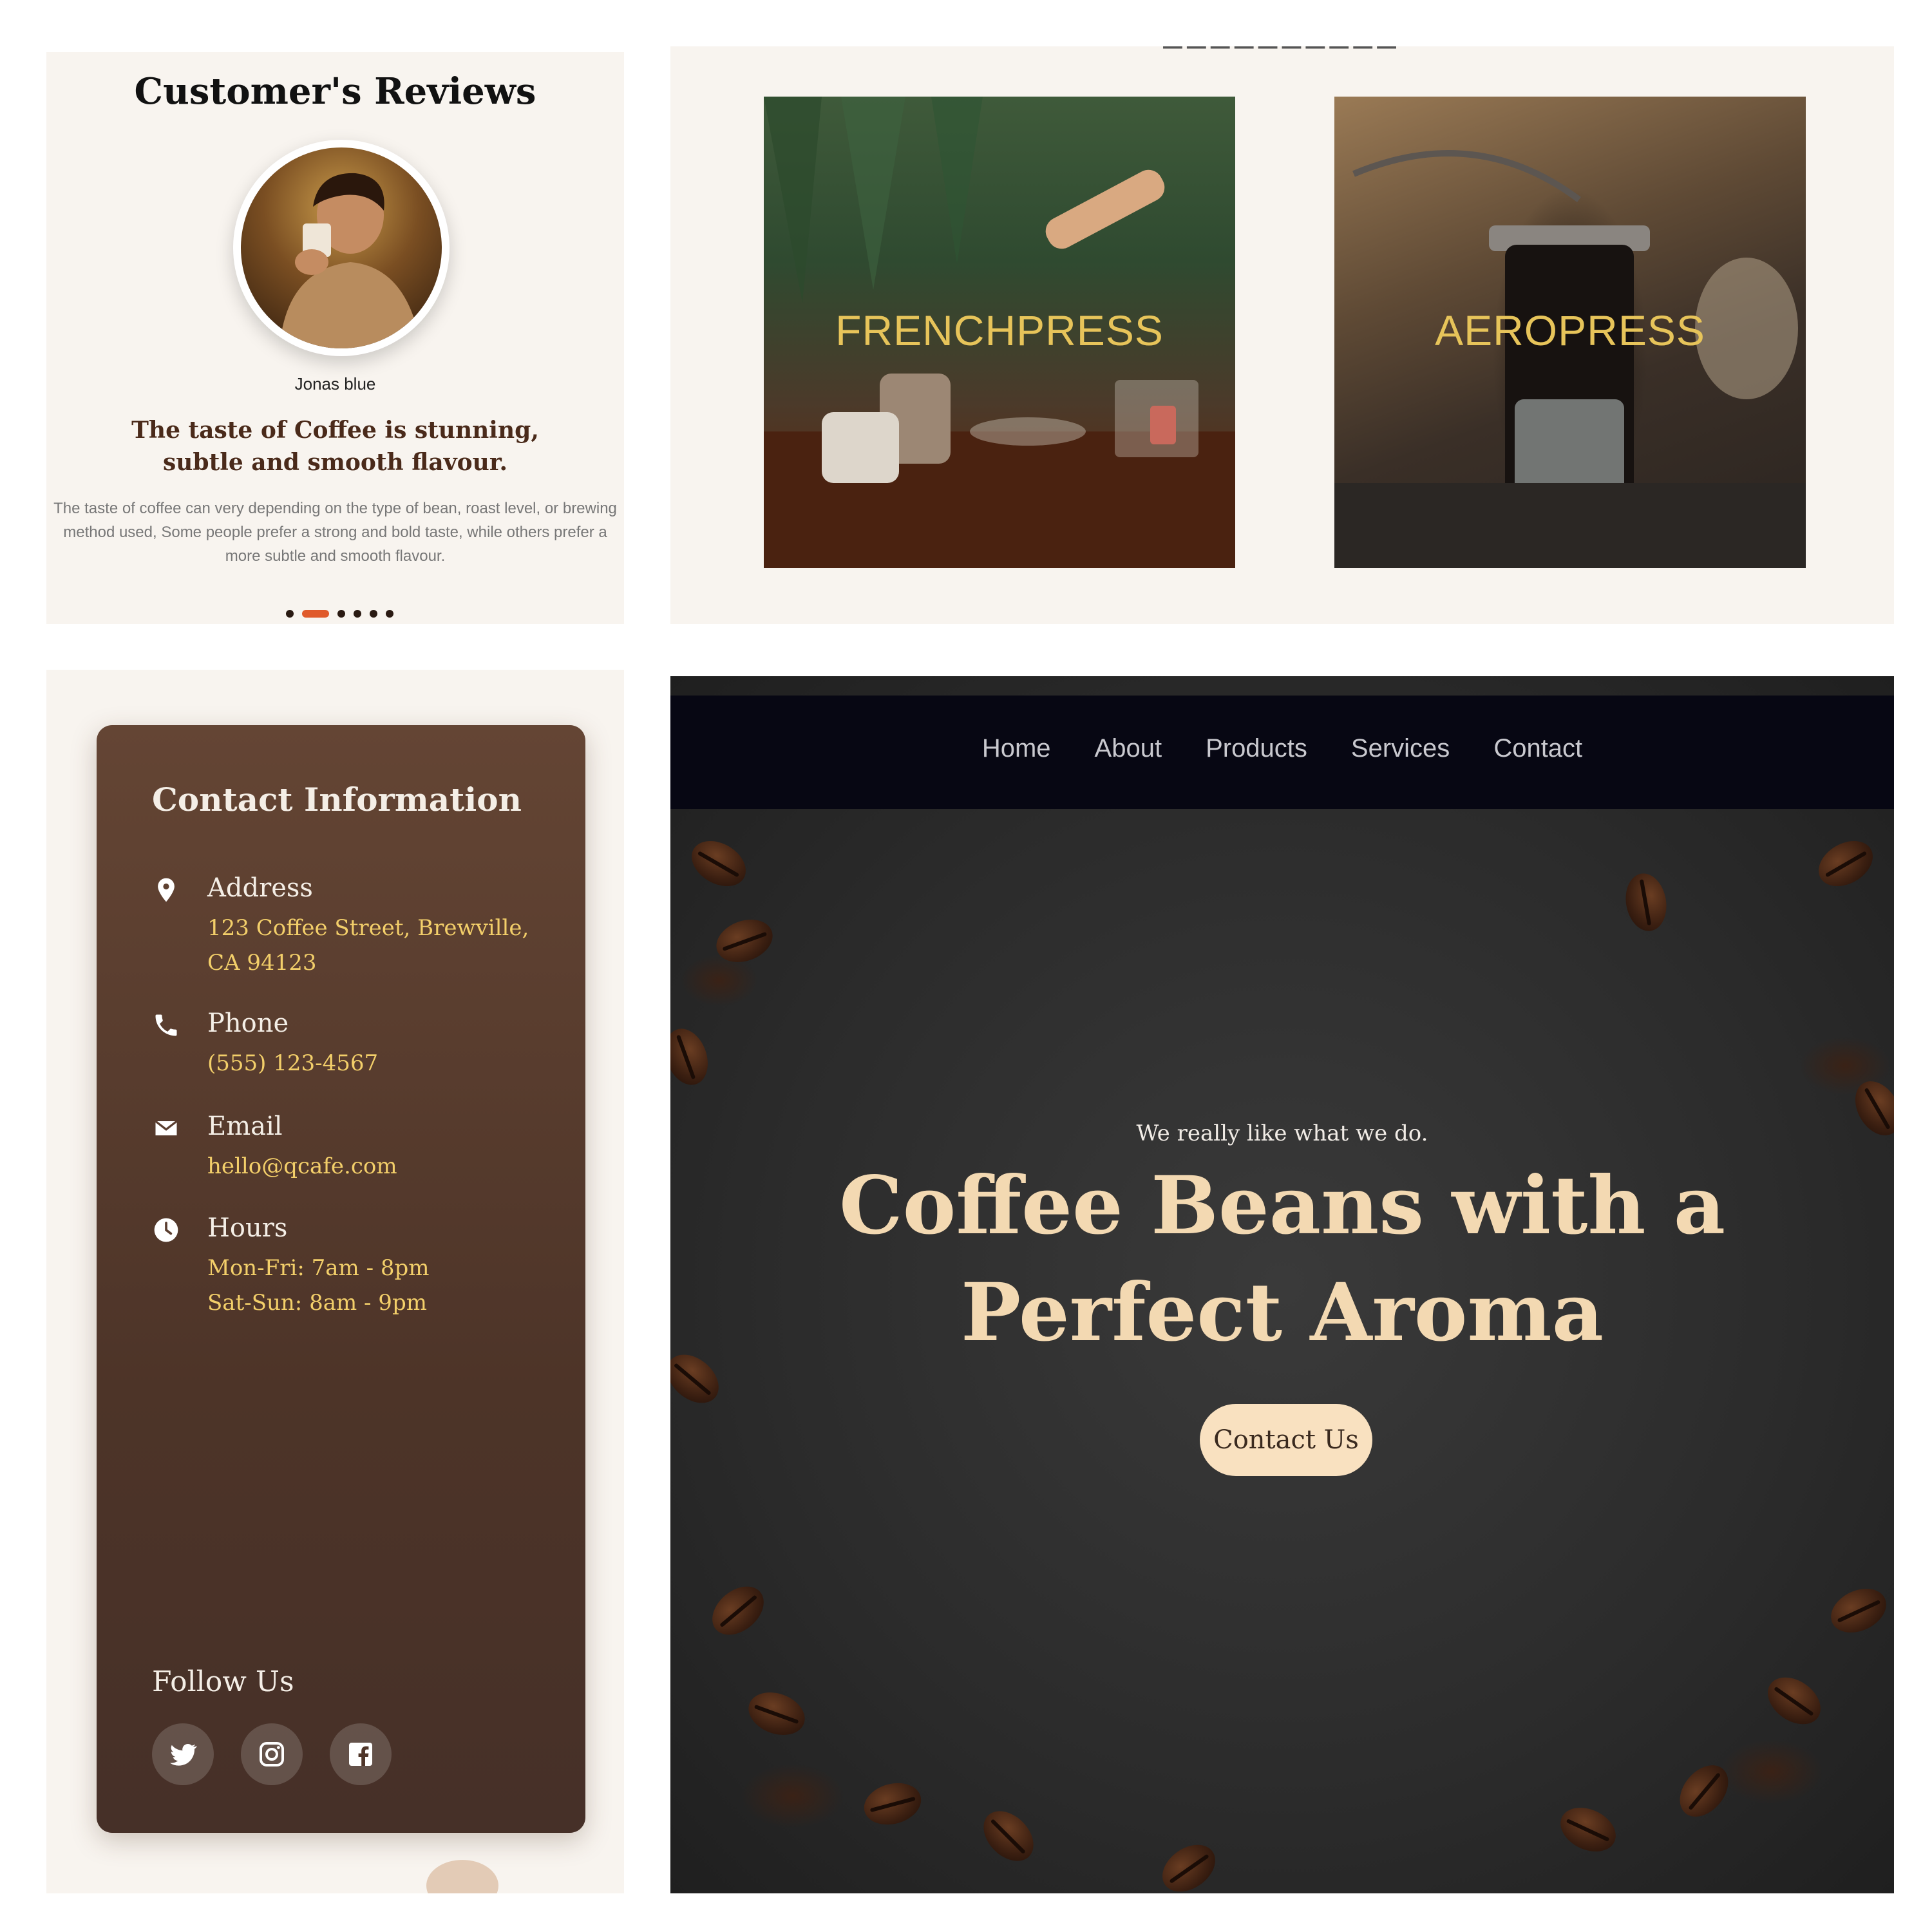 The width and height of the screenshot is (1932, 1932). Describe the element at coordinates (167, 1127) in the screenshot. I see `envelope-icon` at that location.